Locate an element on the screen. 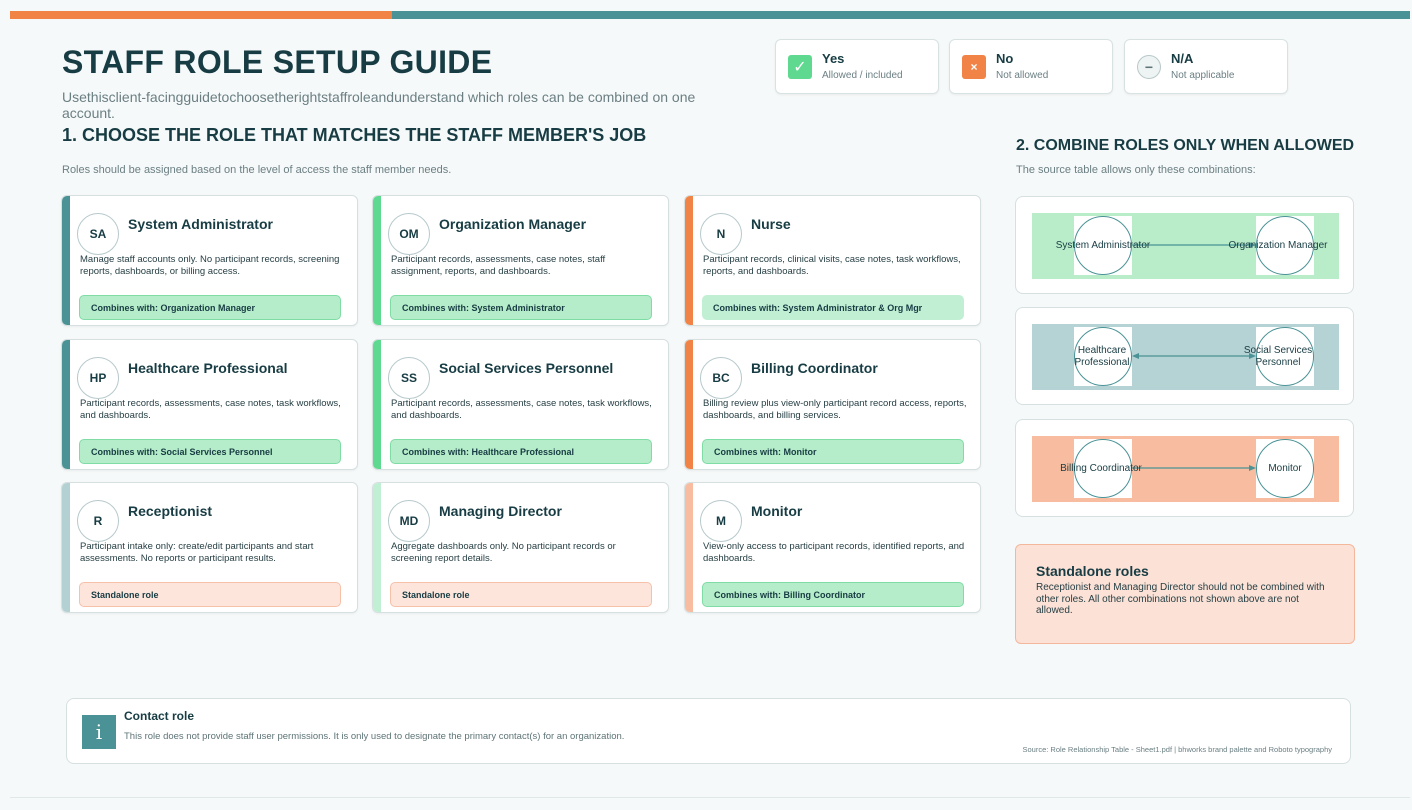 Image resolution: width=1412 pixels, height=810 pixels. legend-yes-note: Allowed / included is located at coordinates (862, 75).